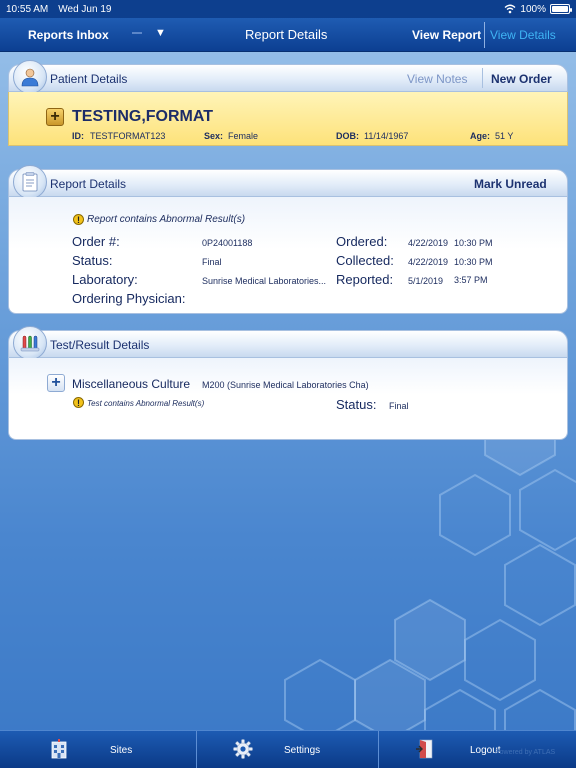 Image resolution: width=576 pixels, height=768 pixels. I want to click on test-status-label: Status:, so click(356, 404).